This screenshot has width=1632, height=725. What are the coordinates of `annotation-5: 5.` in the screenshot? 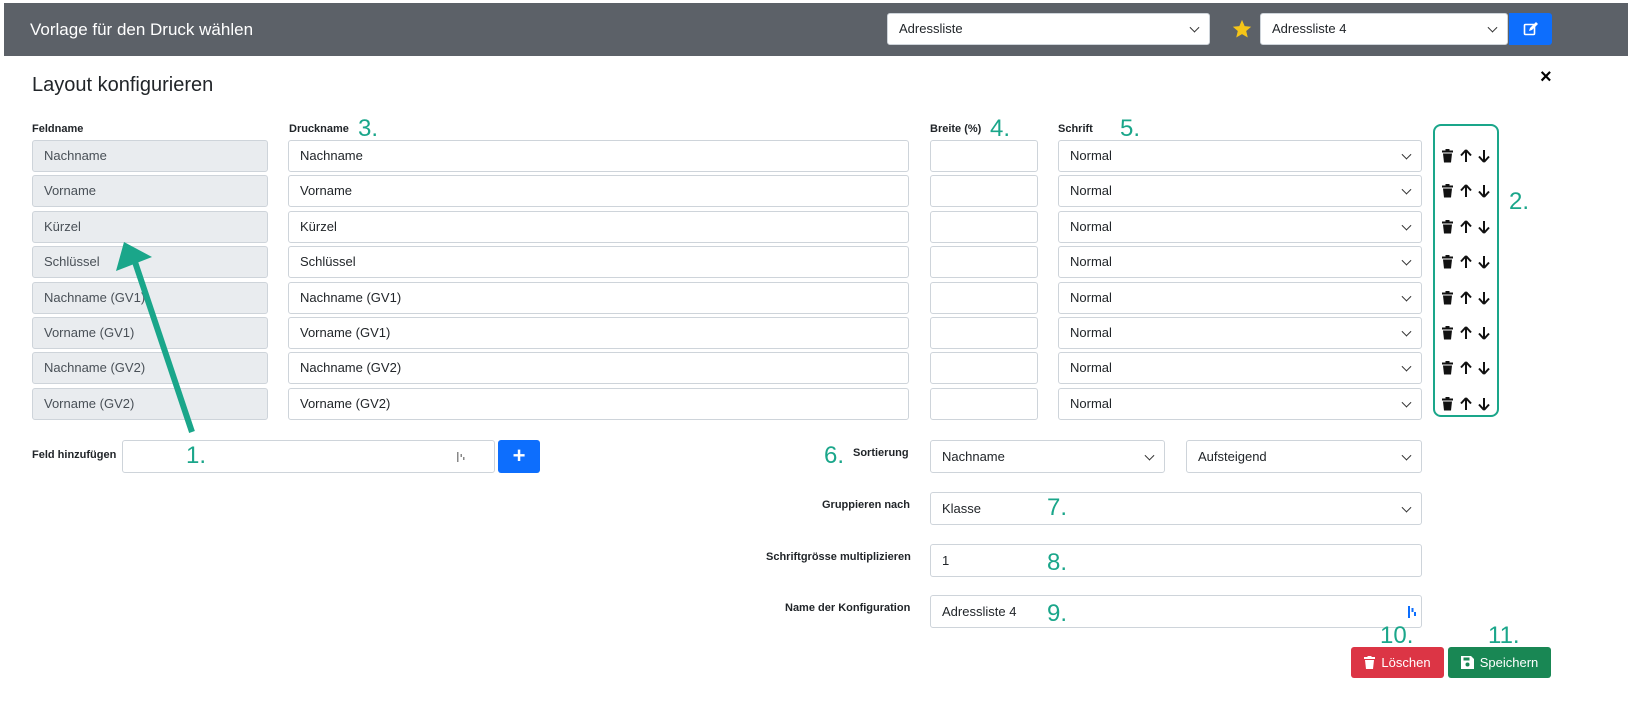 It's located at (1130, 128).